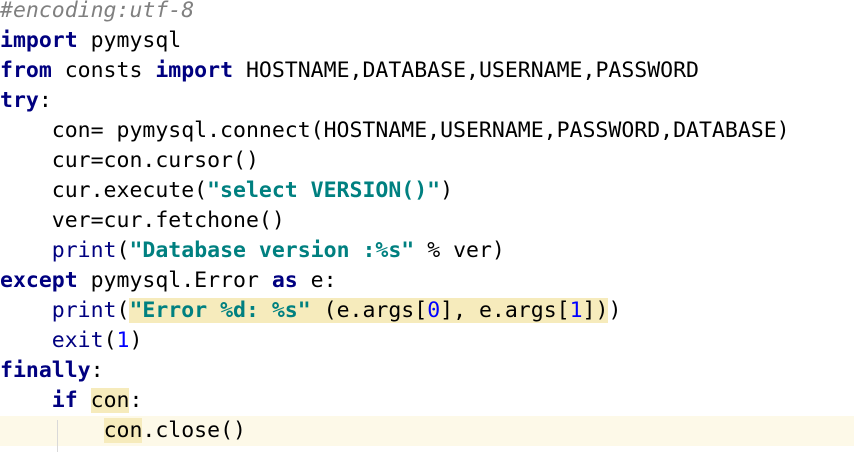 The width and height of the screenshot is (854, 452). I want to click on indent-guide, so click(57, 436).